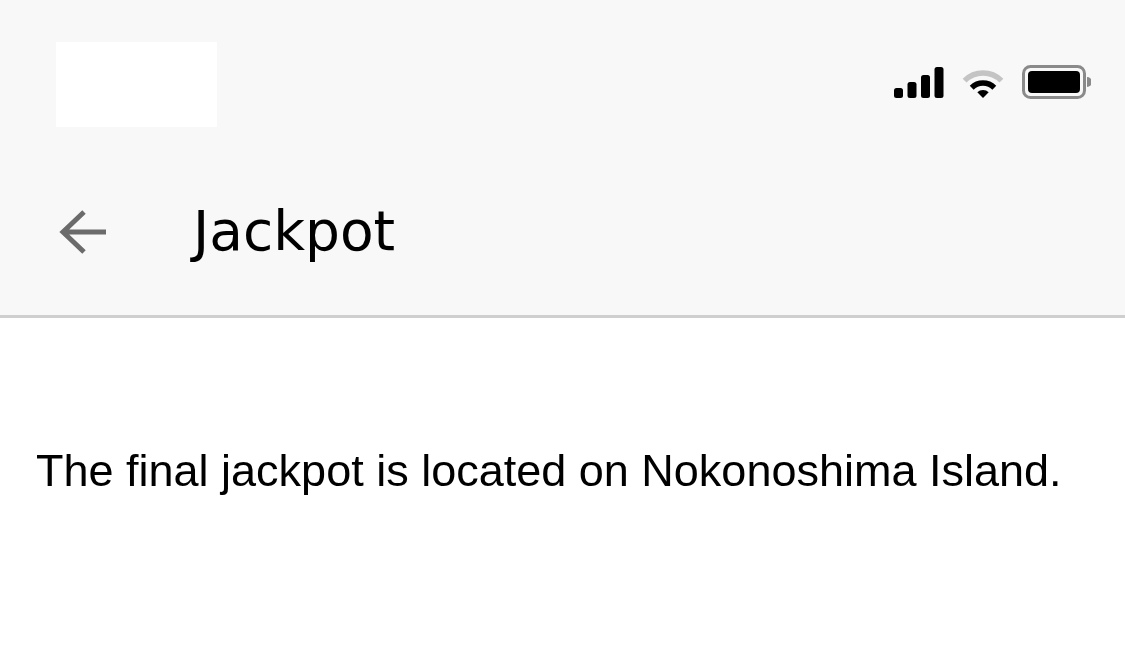  Describe the element at coordinates (83, 231) in the screenshot. I see `back-icon` at that location.